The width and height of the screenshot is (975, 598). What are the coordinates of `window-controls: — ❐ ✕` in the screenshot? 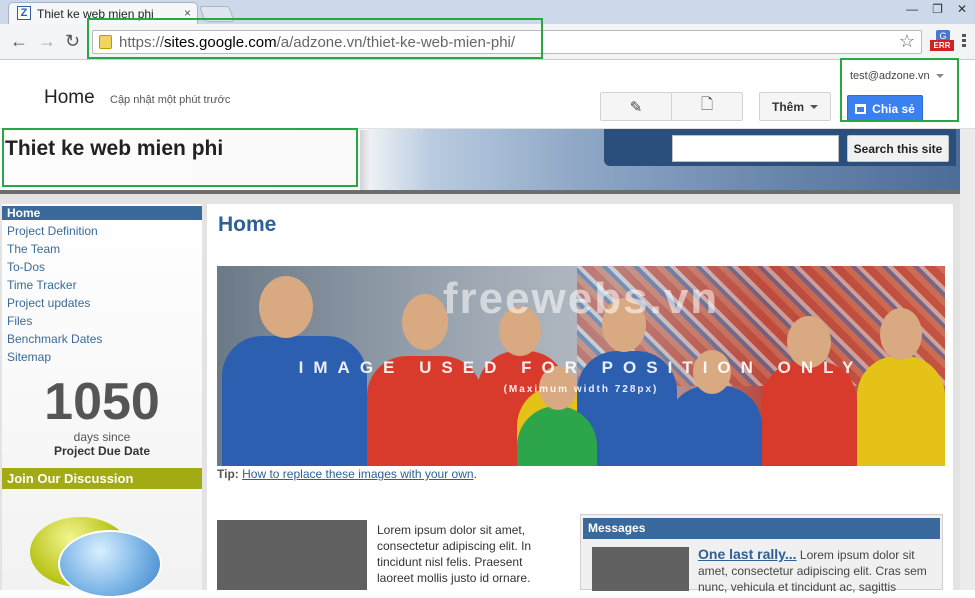 It's located at (936, 9).